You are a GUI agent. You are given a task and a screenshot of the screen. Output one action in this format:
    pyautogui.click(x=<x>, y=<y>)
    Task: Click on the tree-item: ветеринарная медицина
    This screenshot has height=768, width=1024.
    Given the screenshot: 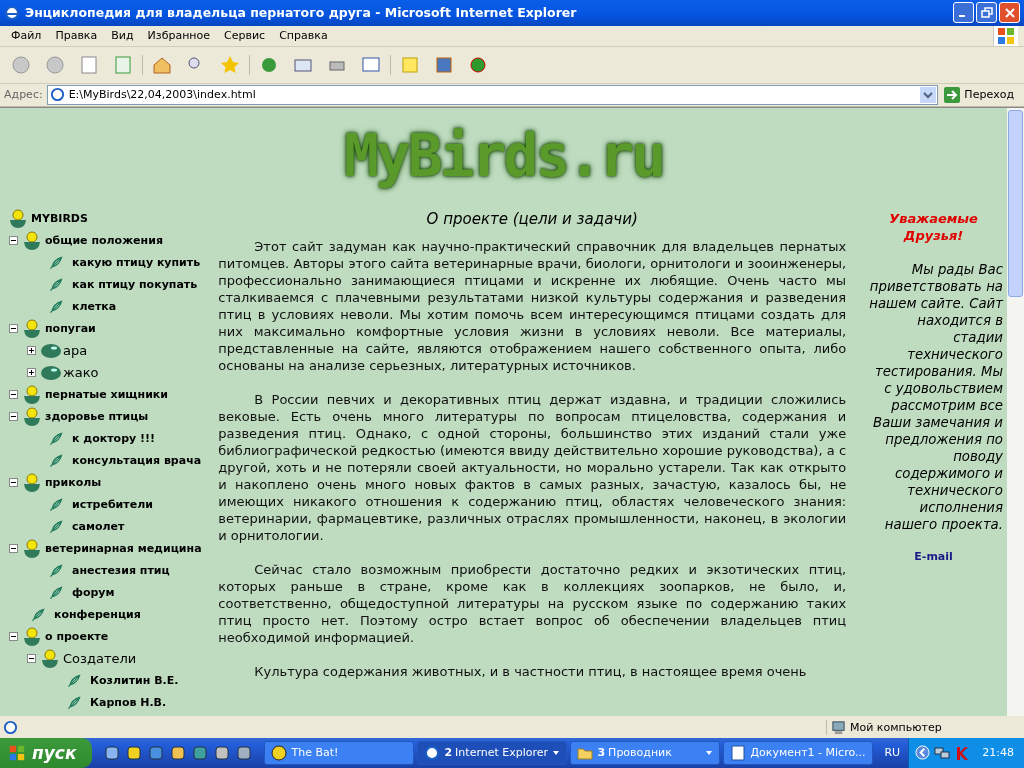 What is the action you would take?
    pyautogui.click(x=123, y=549)
    